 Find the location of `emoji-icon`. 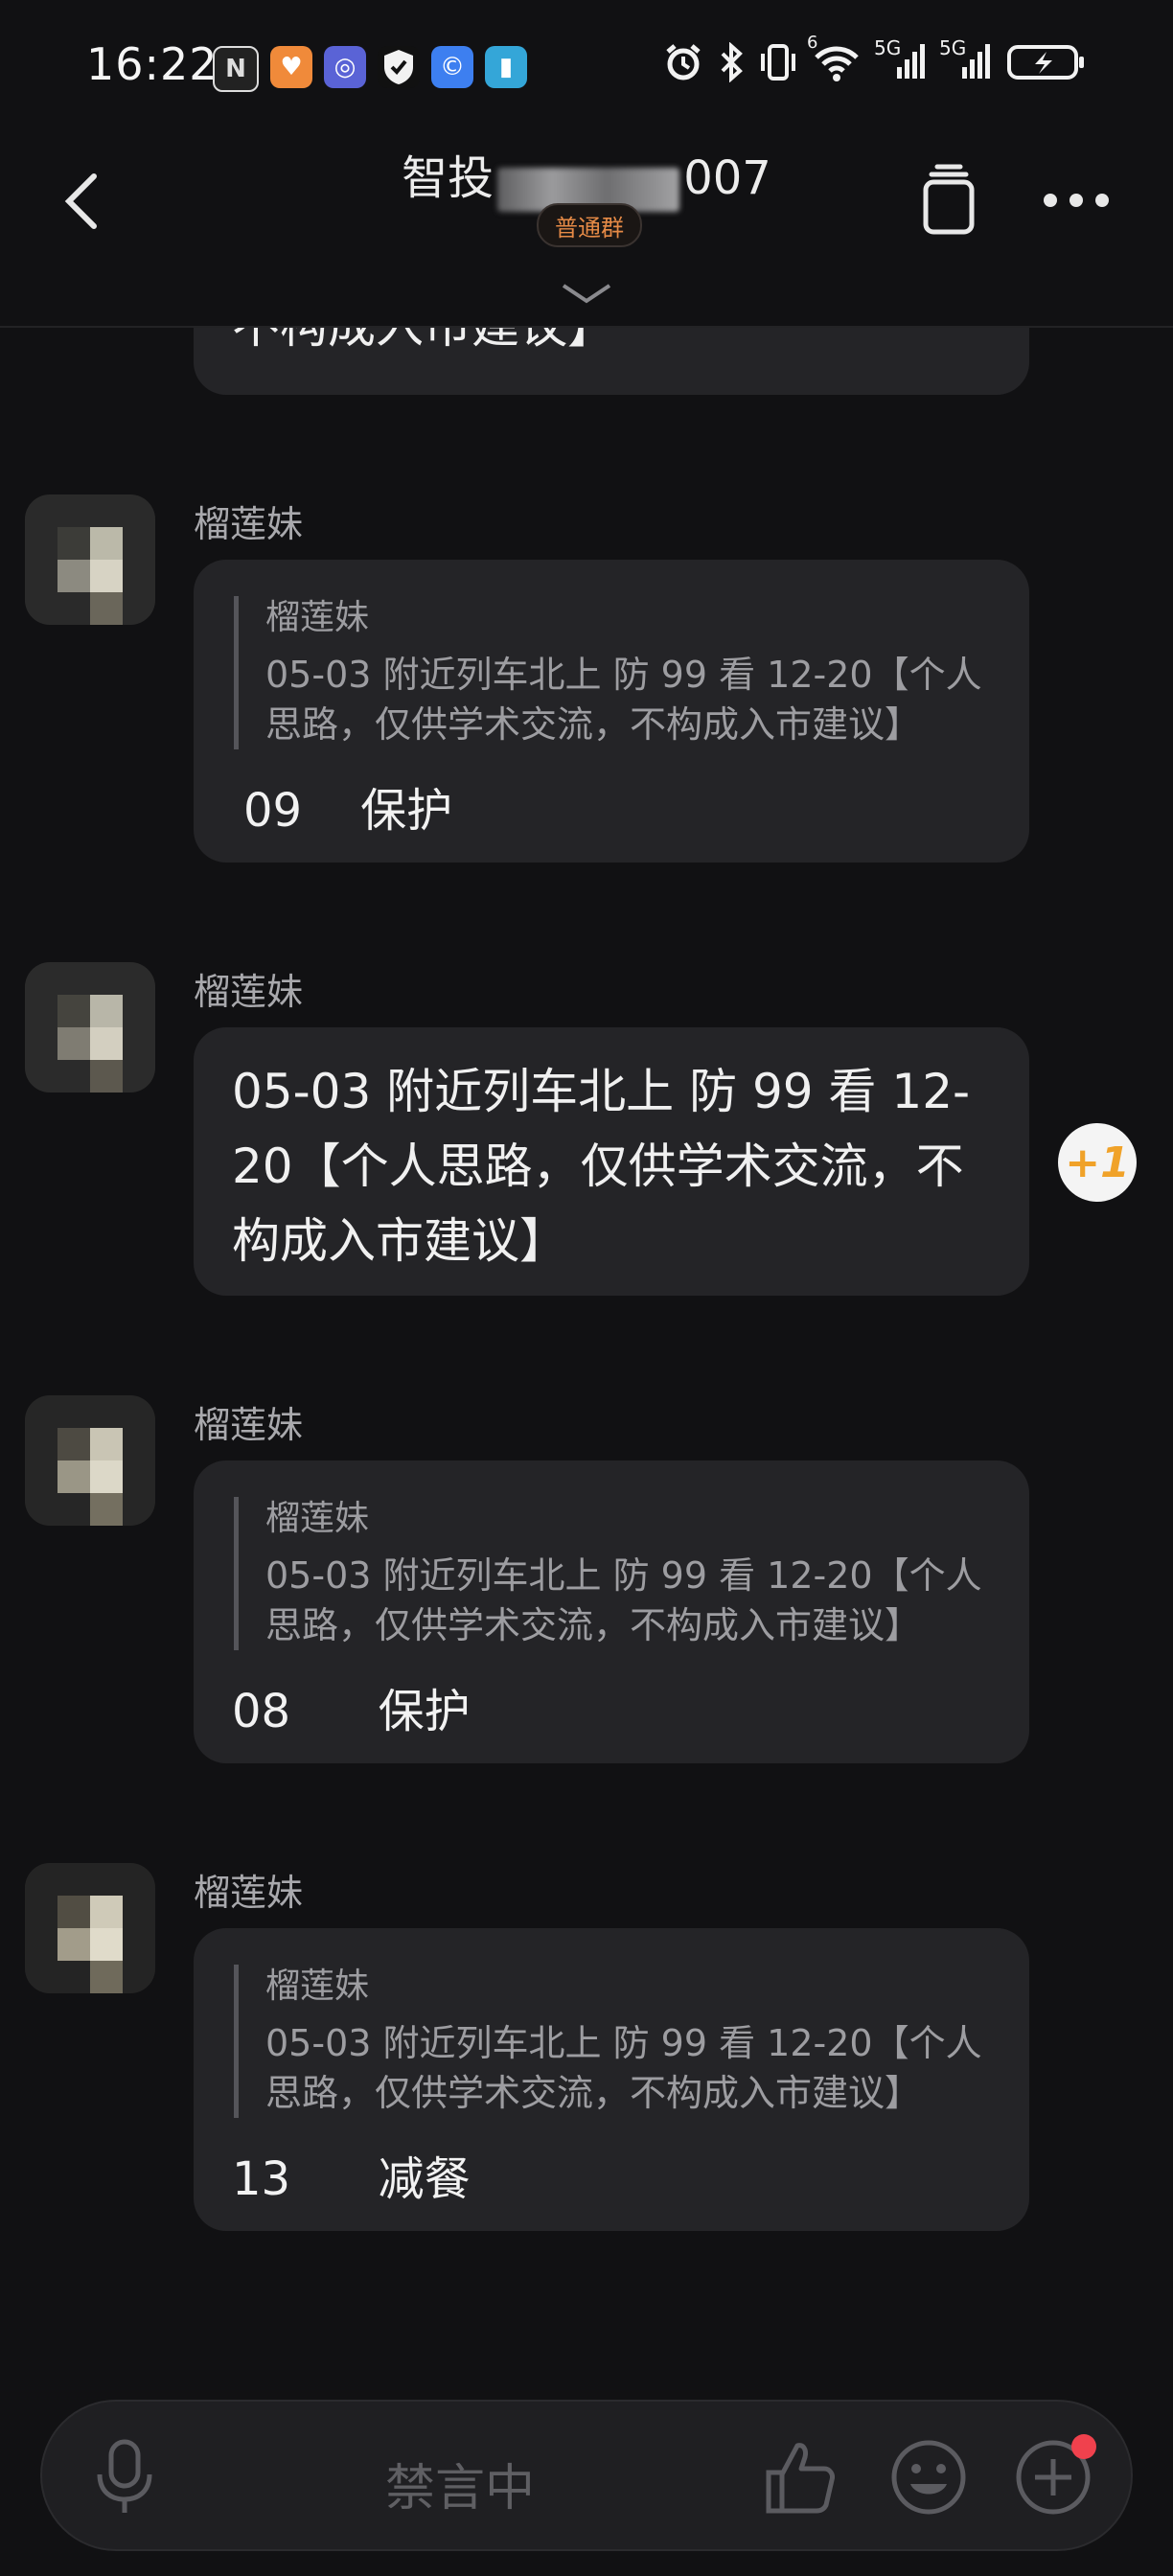

emoji-icon is located at coordinates (928, 2477).